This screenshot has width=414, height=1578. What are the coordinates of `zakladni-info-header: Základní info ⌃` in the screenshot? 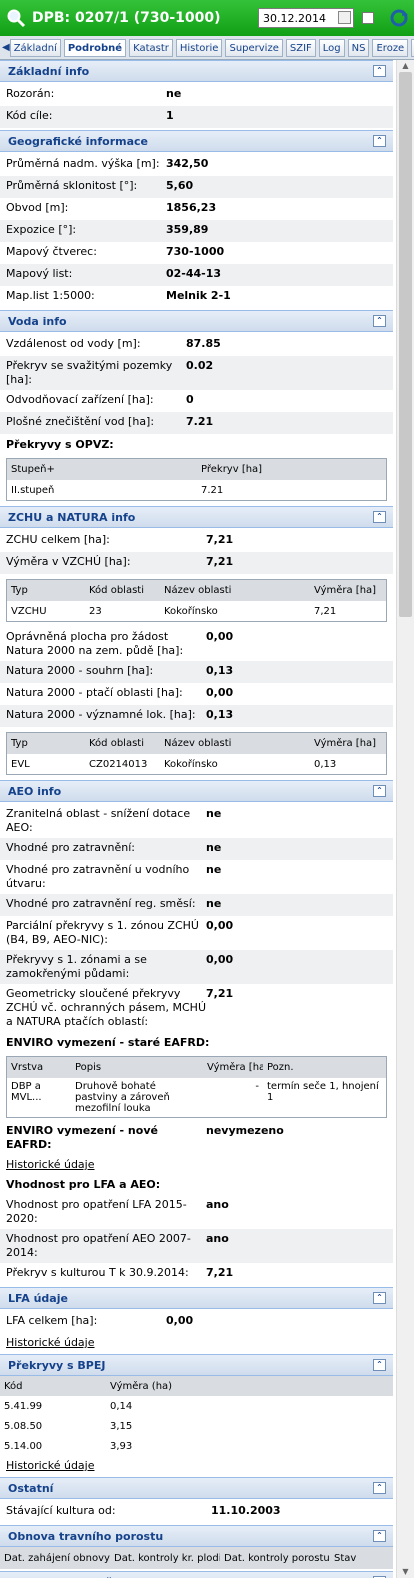 It's located at (196, 71).